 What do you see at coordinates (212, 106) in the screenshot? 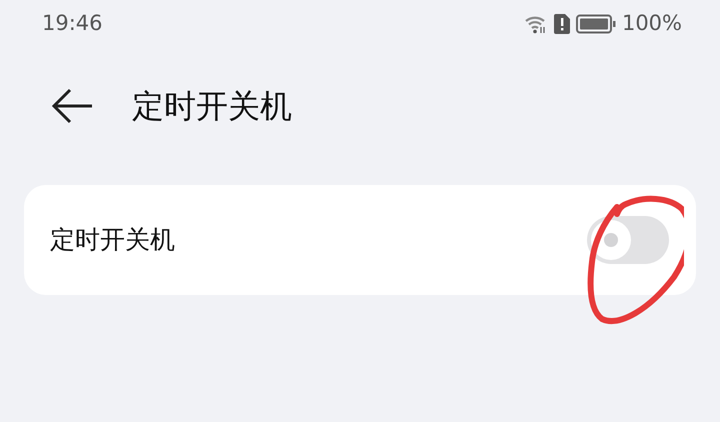
I see `page-title: 定时开关机` at bounding box center [212, 106].